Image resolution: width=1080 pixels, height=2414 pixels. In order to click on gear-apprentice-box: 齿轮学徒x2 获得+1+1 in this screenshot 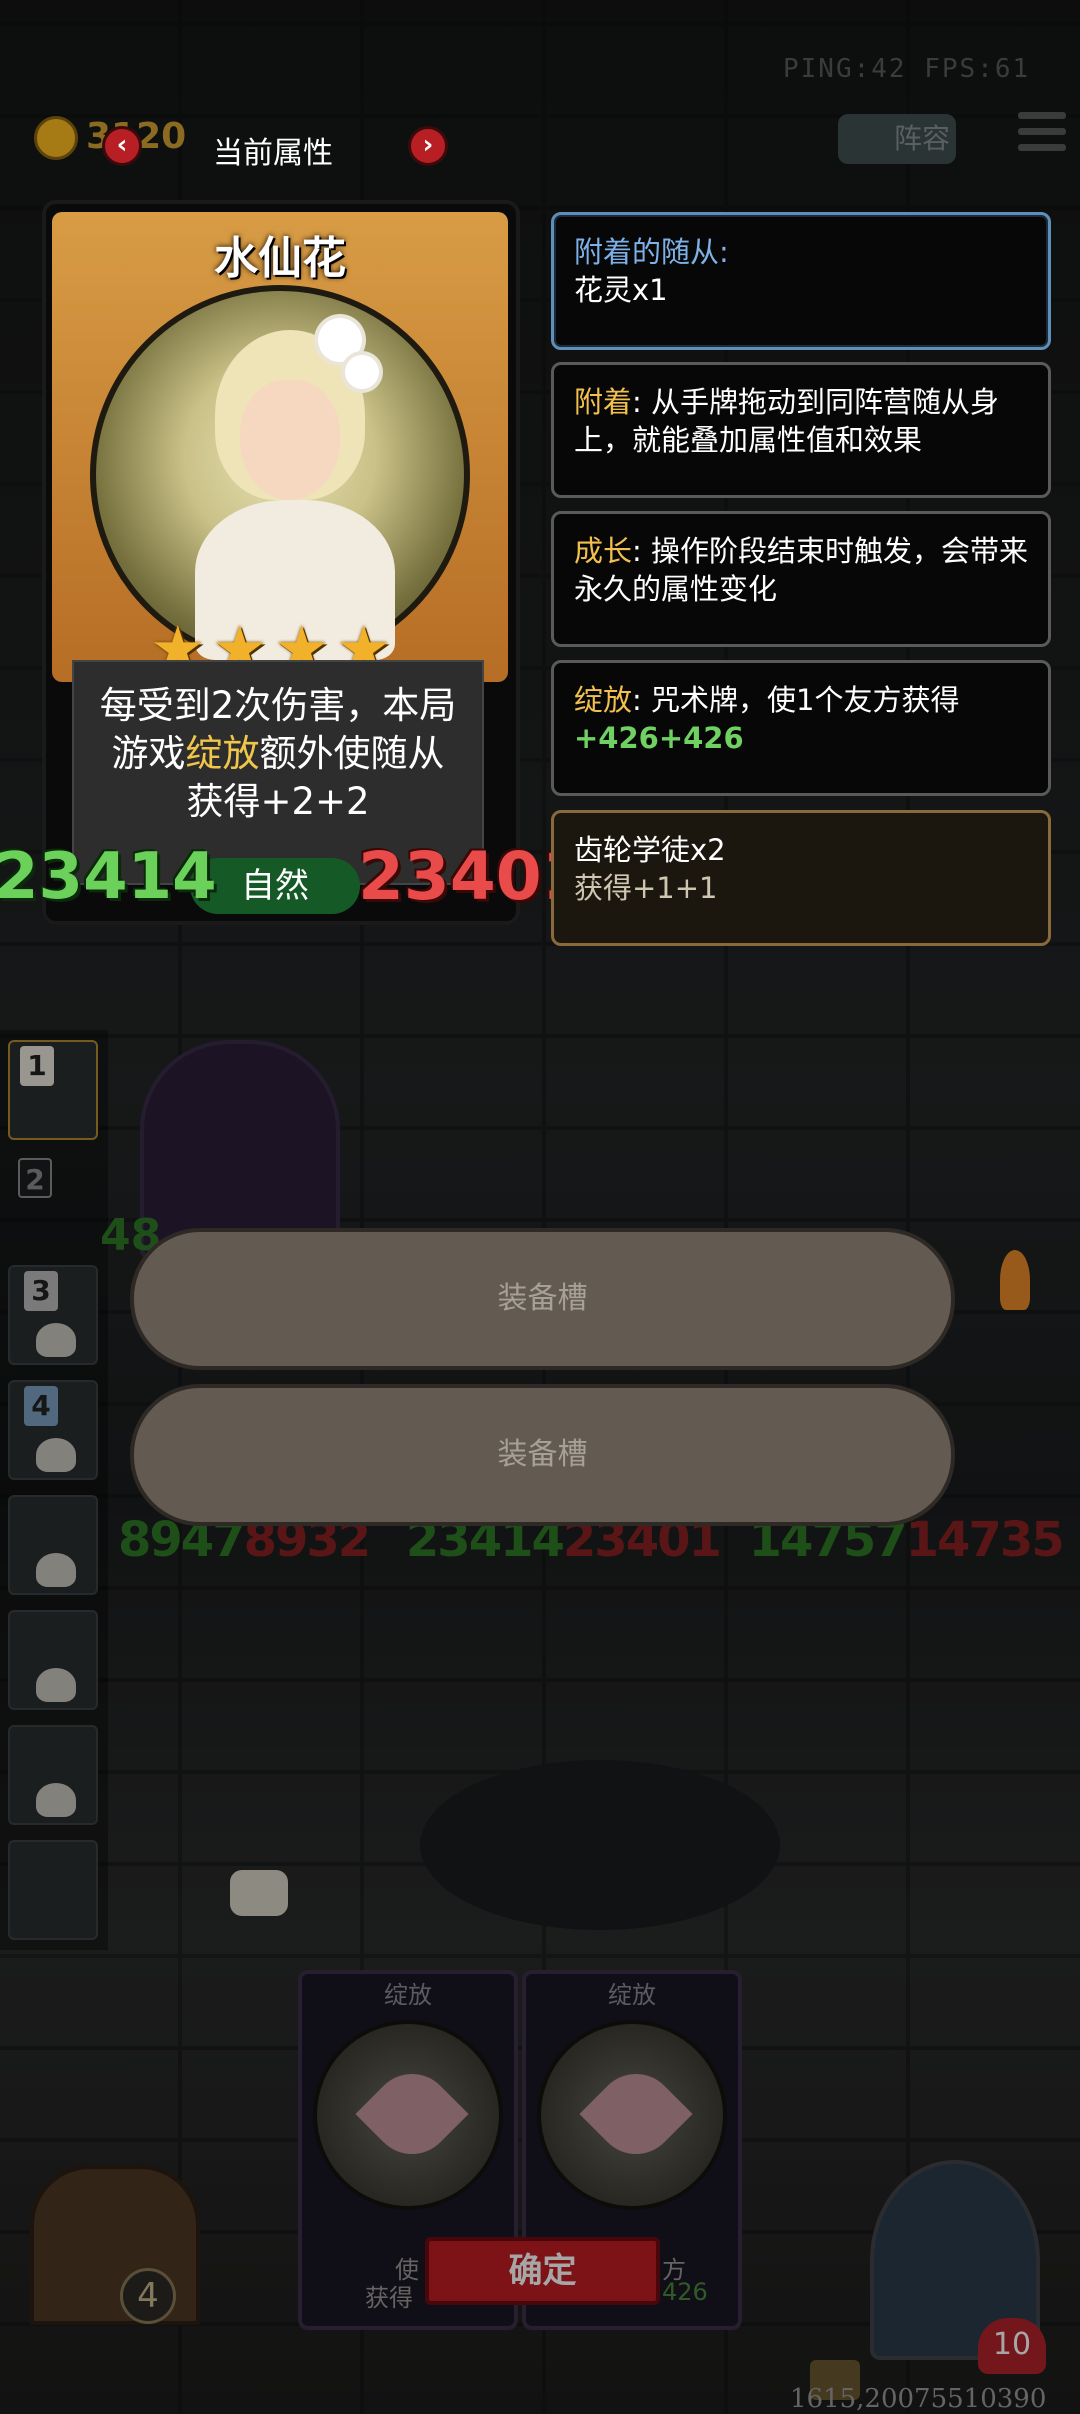, I will do `click(801, 878)`.